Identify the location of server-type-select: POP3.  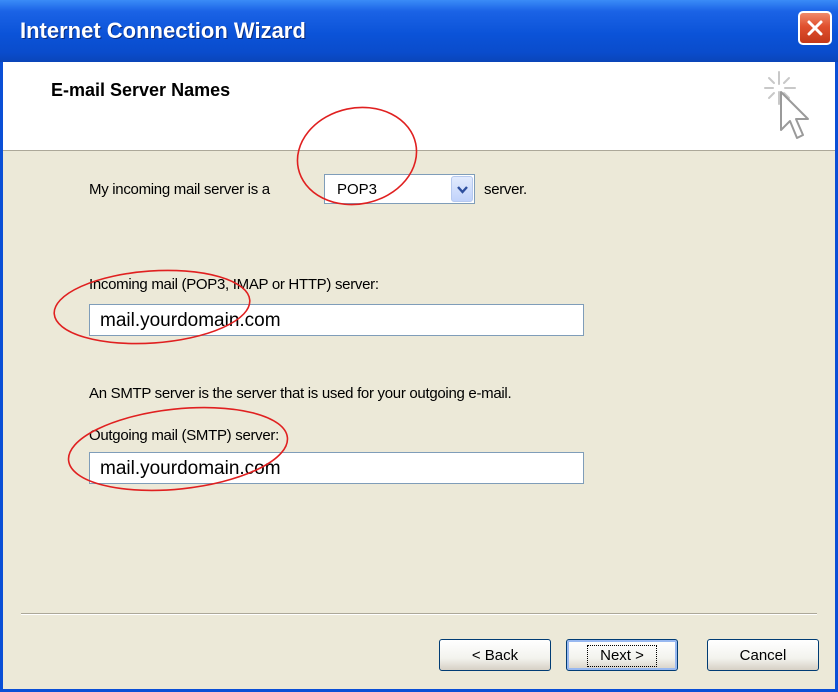
(399, 189).